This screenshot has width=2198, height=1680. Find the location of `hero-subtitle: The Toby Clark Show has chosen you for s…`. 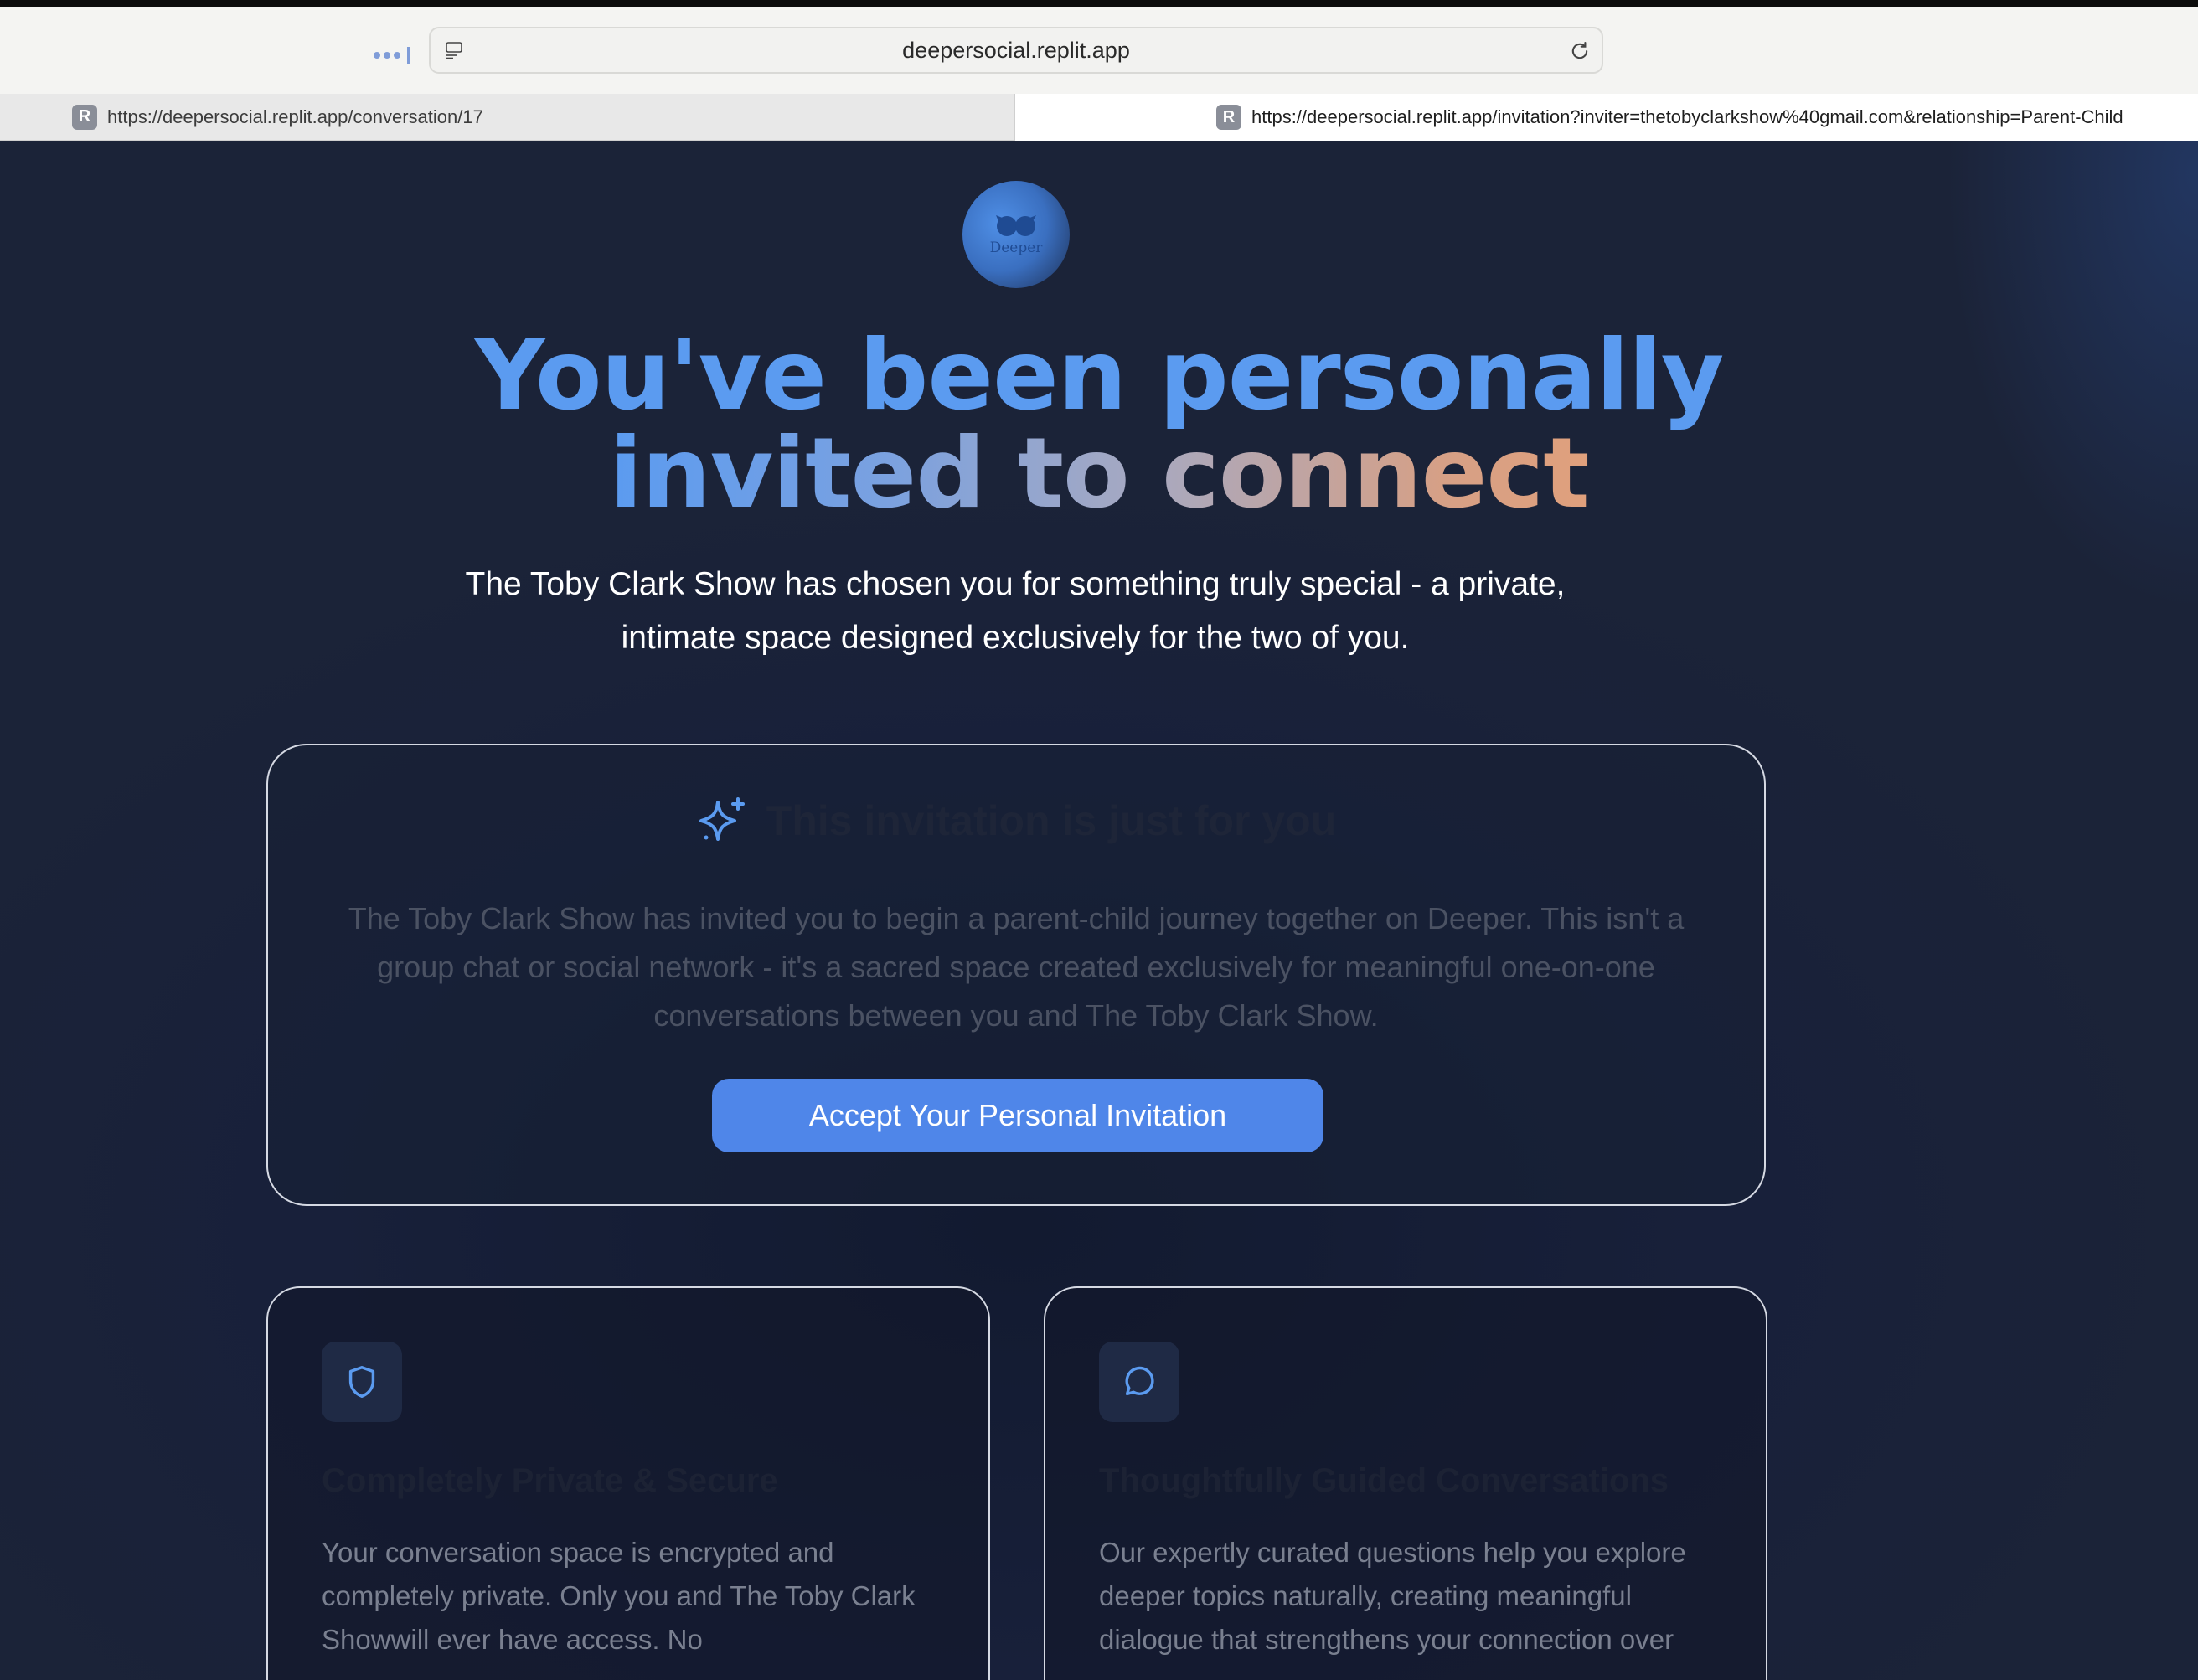

hero-subtitle: The Toby Clark Show has chosen you for s… is located at coordinates (1015, 611).